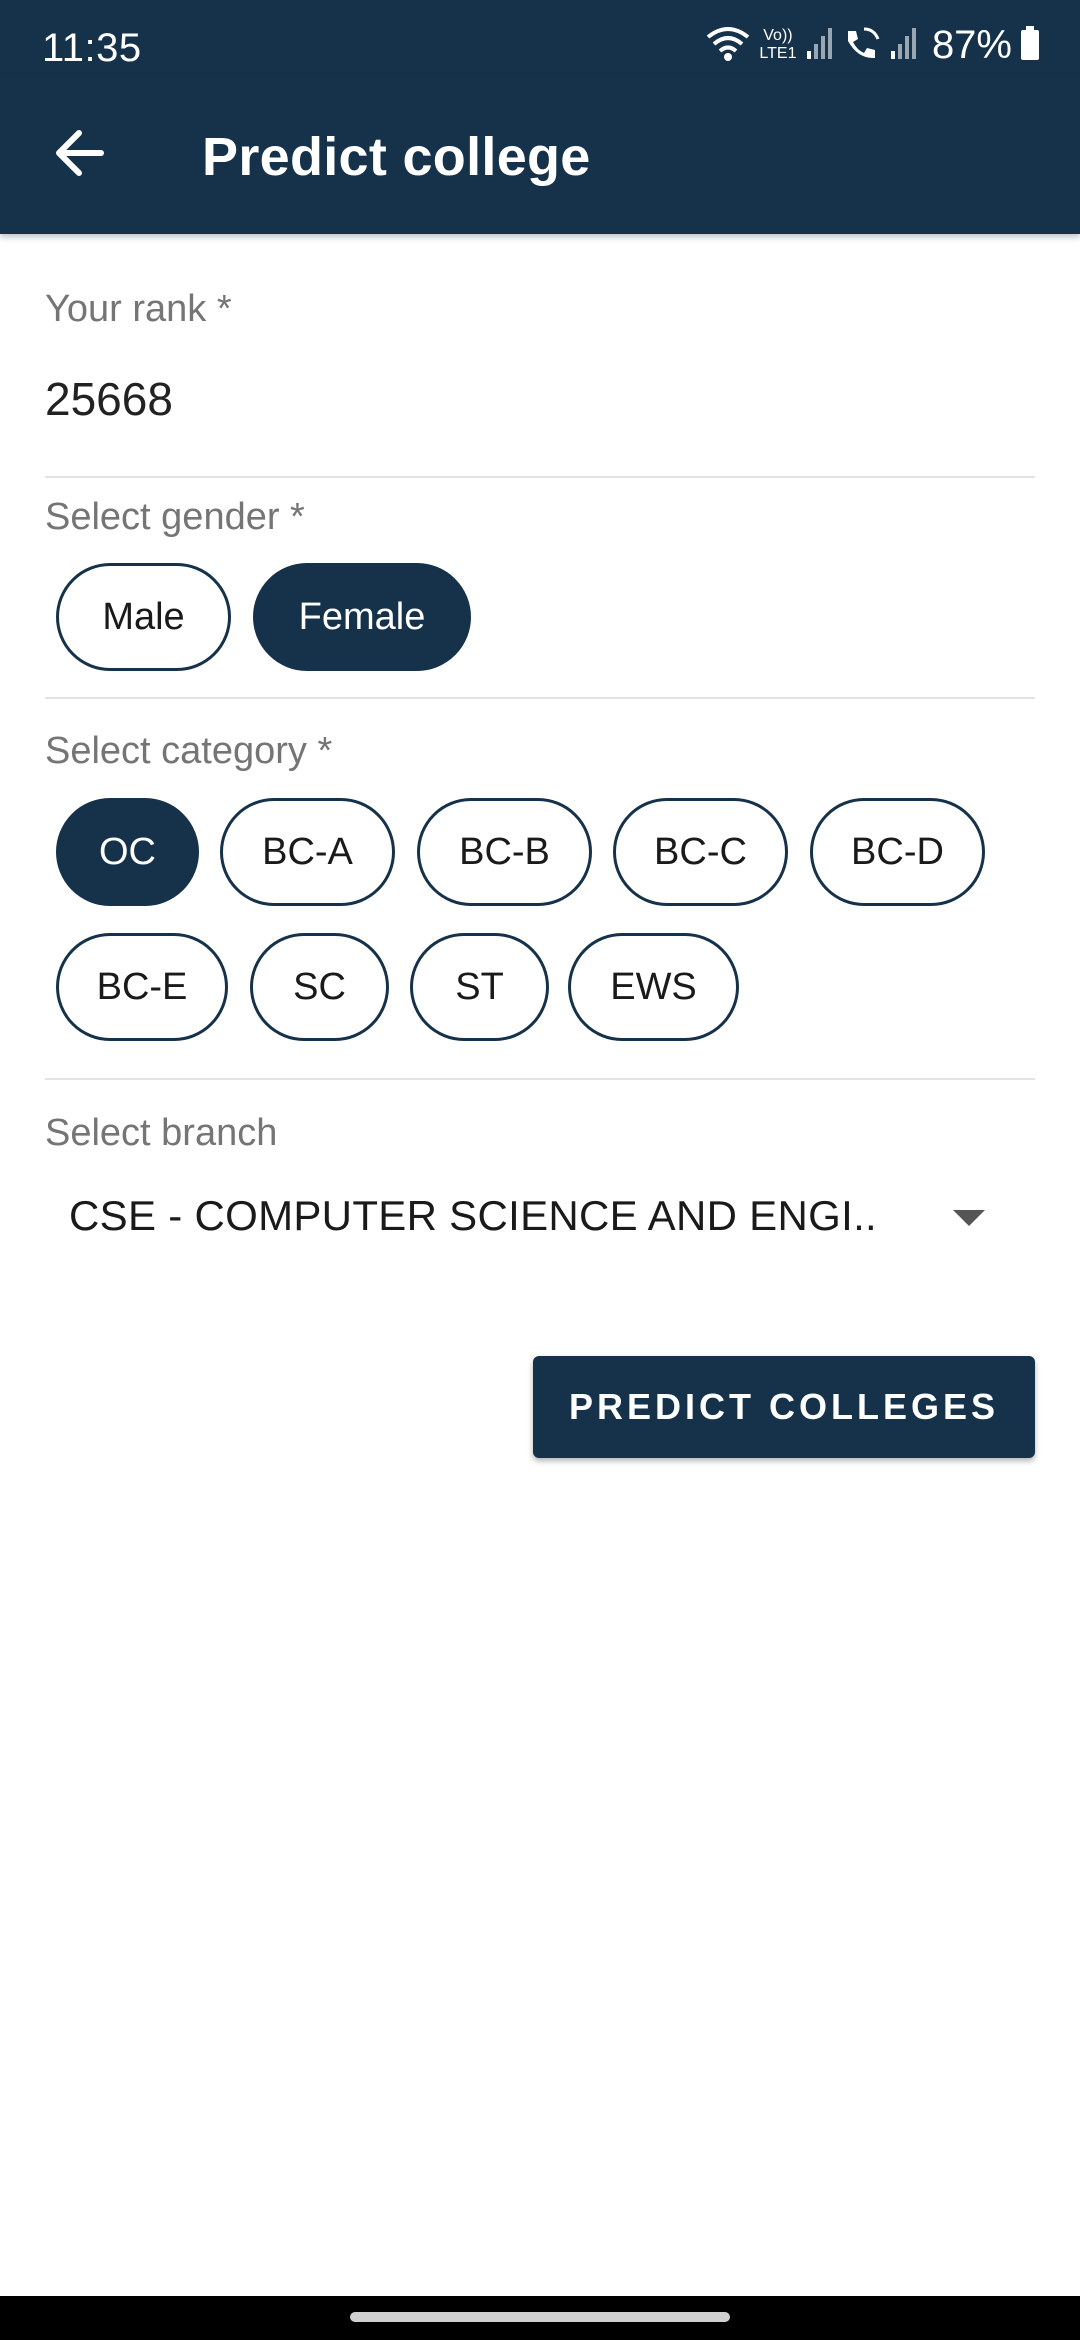 The width and height of the screenshot is (1080, 2340). What do you see at coordinates (142, 987) in the screenshot?
I see `category-chip-bc-e: BC-E` at bounding box center [142, 987].